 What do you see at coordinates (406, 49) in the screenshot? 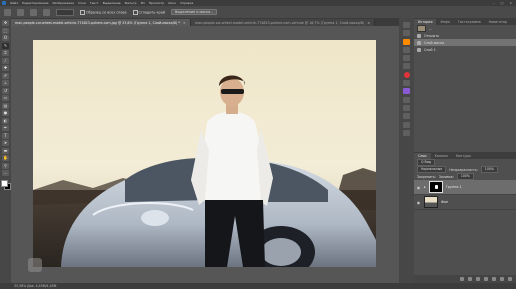
I see `swatches-panel-icon` at bounding box center [406, 49].